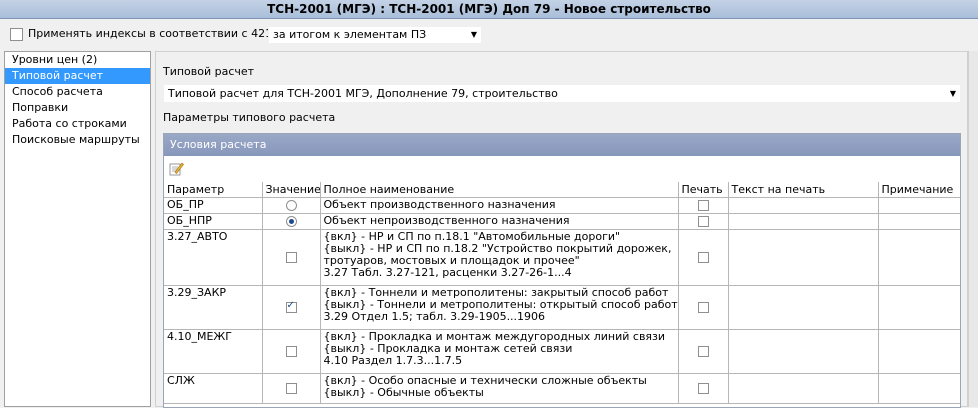  I want to click on vertical-scrollbar, so click(973, 229).